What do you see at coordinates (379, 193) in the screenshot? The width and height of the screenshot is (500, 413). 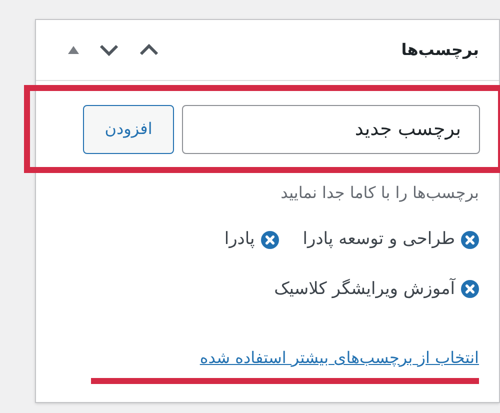 I see `hint-text: برچسب‌ها را با کاما جدا نمایید` at bounding box center [379, 193].